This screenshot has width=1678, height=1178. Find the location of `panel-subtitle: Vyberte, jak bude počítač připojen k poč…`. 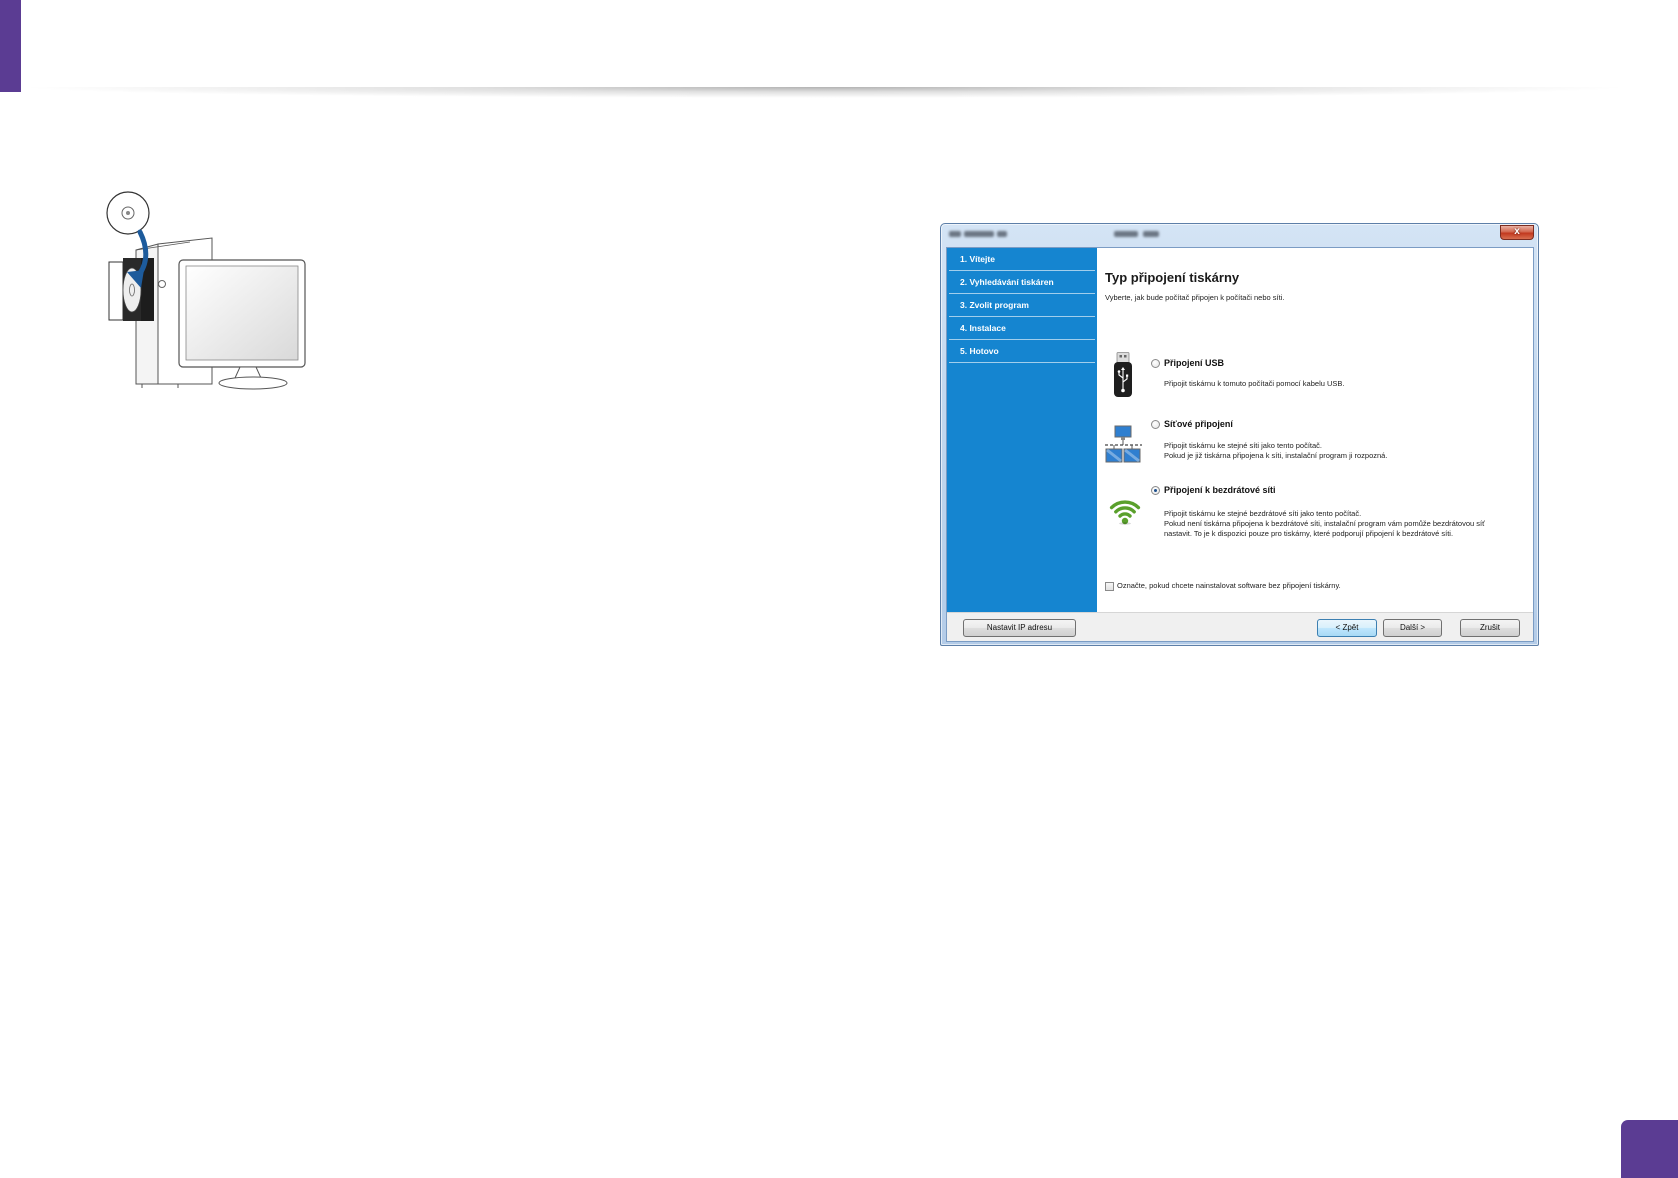

panel-subtitle: Vyberte, jak bude počítač připojen k poč… is located at coordinates (1195, 297).